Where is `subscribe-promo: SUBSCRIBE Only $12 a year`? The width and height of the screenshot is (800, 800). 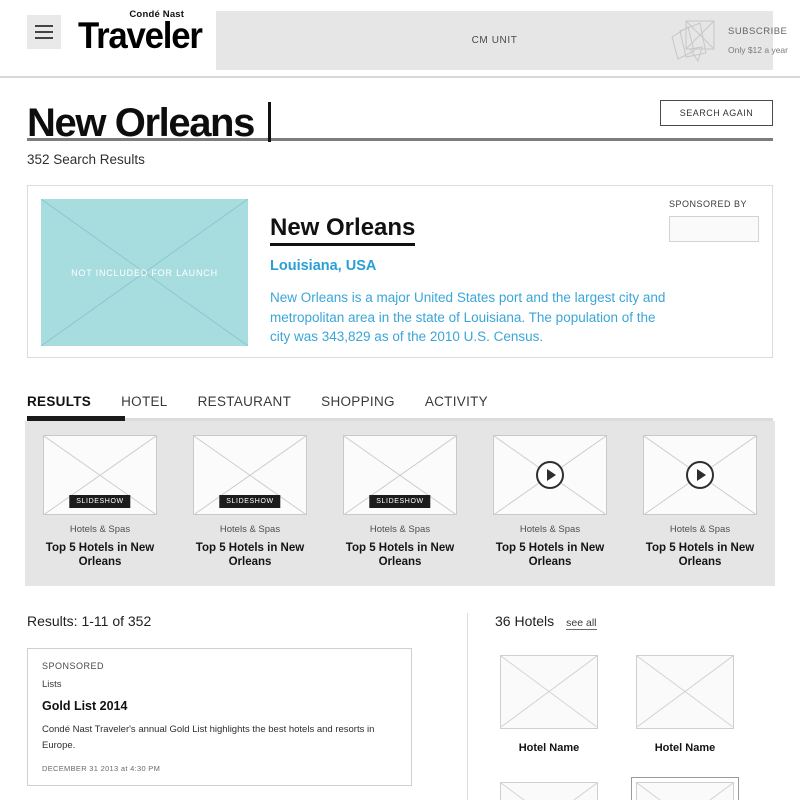 subscribe-promo: SUBSCRIBE Only $12 a year is located at coordinates (730, 40).